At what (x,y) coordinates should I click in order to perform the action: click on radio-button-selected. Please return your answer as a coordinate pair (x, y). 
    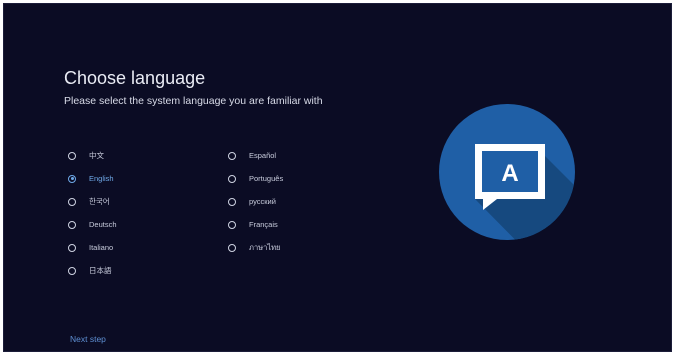
    Looking at the image, I should click on (72, 178).